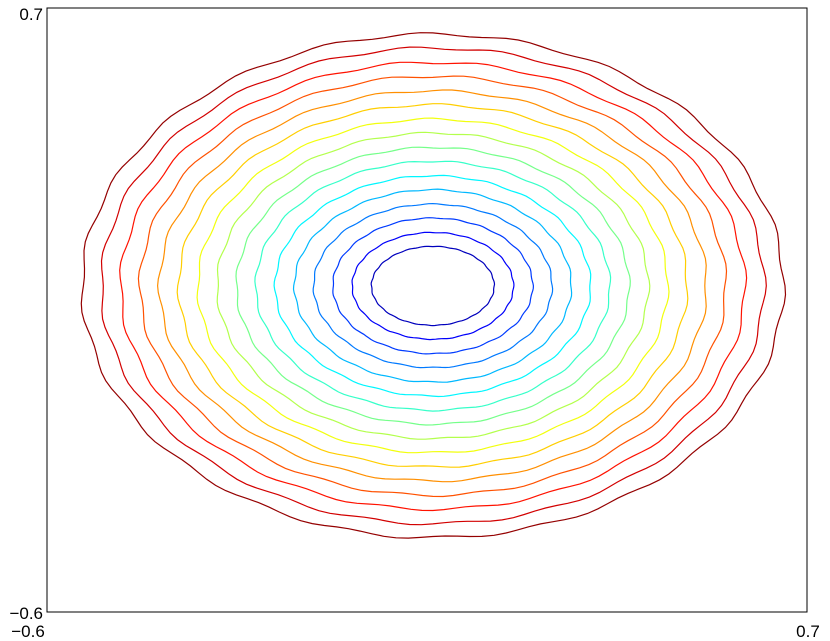 The image size is (830, 641). Describe the element at coordinates (808, 631) in the screenshot. I see `x-tick-label-right: 0.7` at that location.